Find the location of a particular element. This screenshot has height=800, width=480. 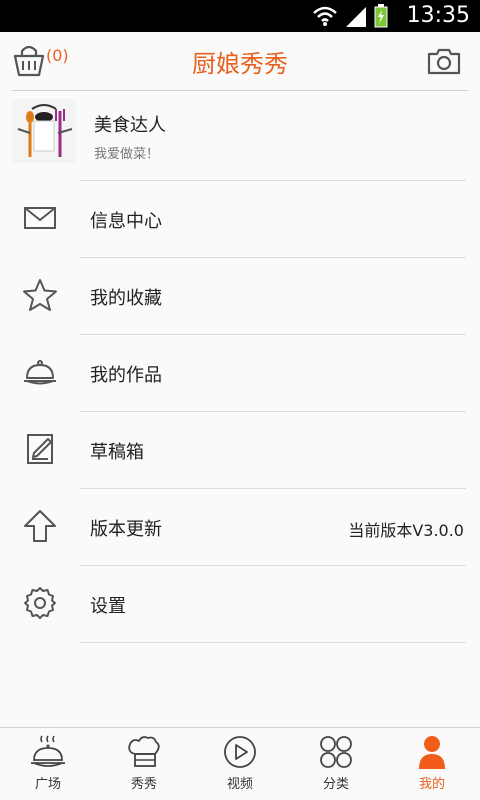

tab-label: 视频 is located at coordinates (239, 784).